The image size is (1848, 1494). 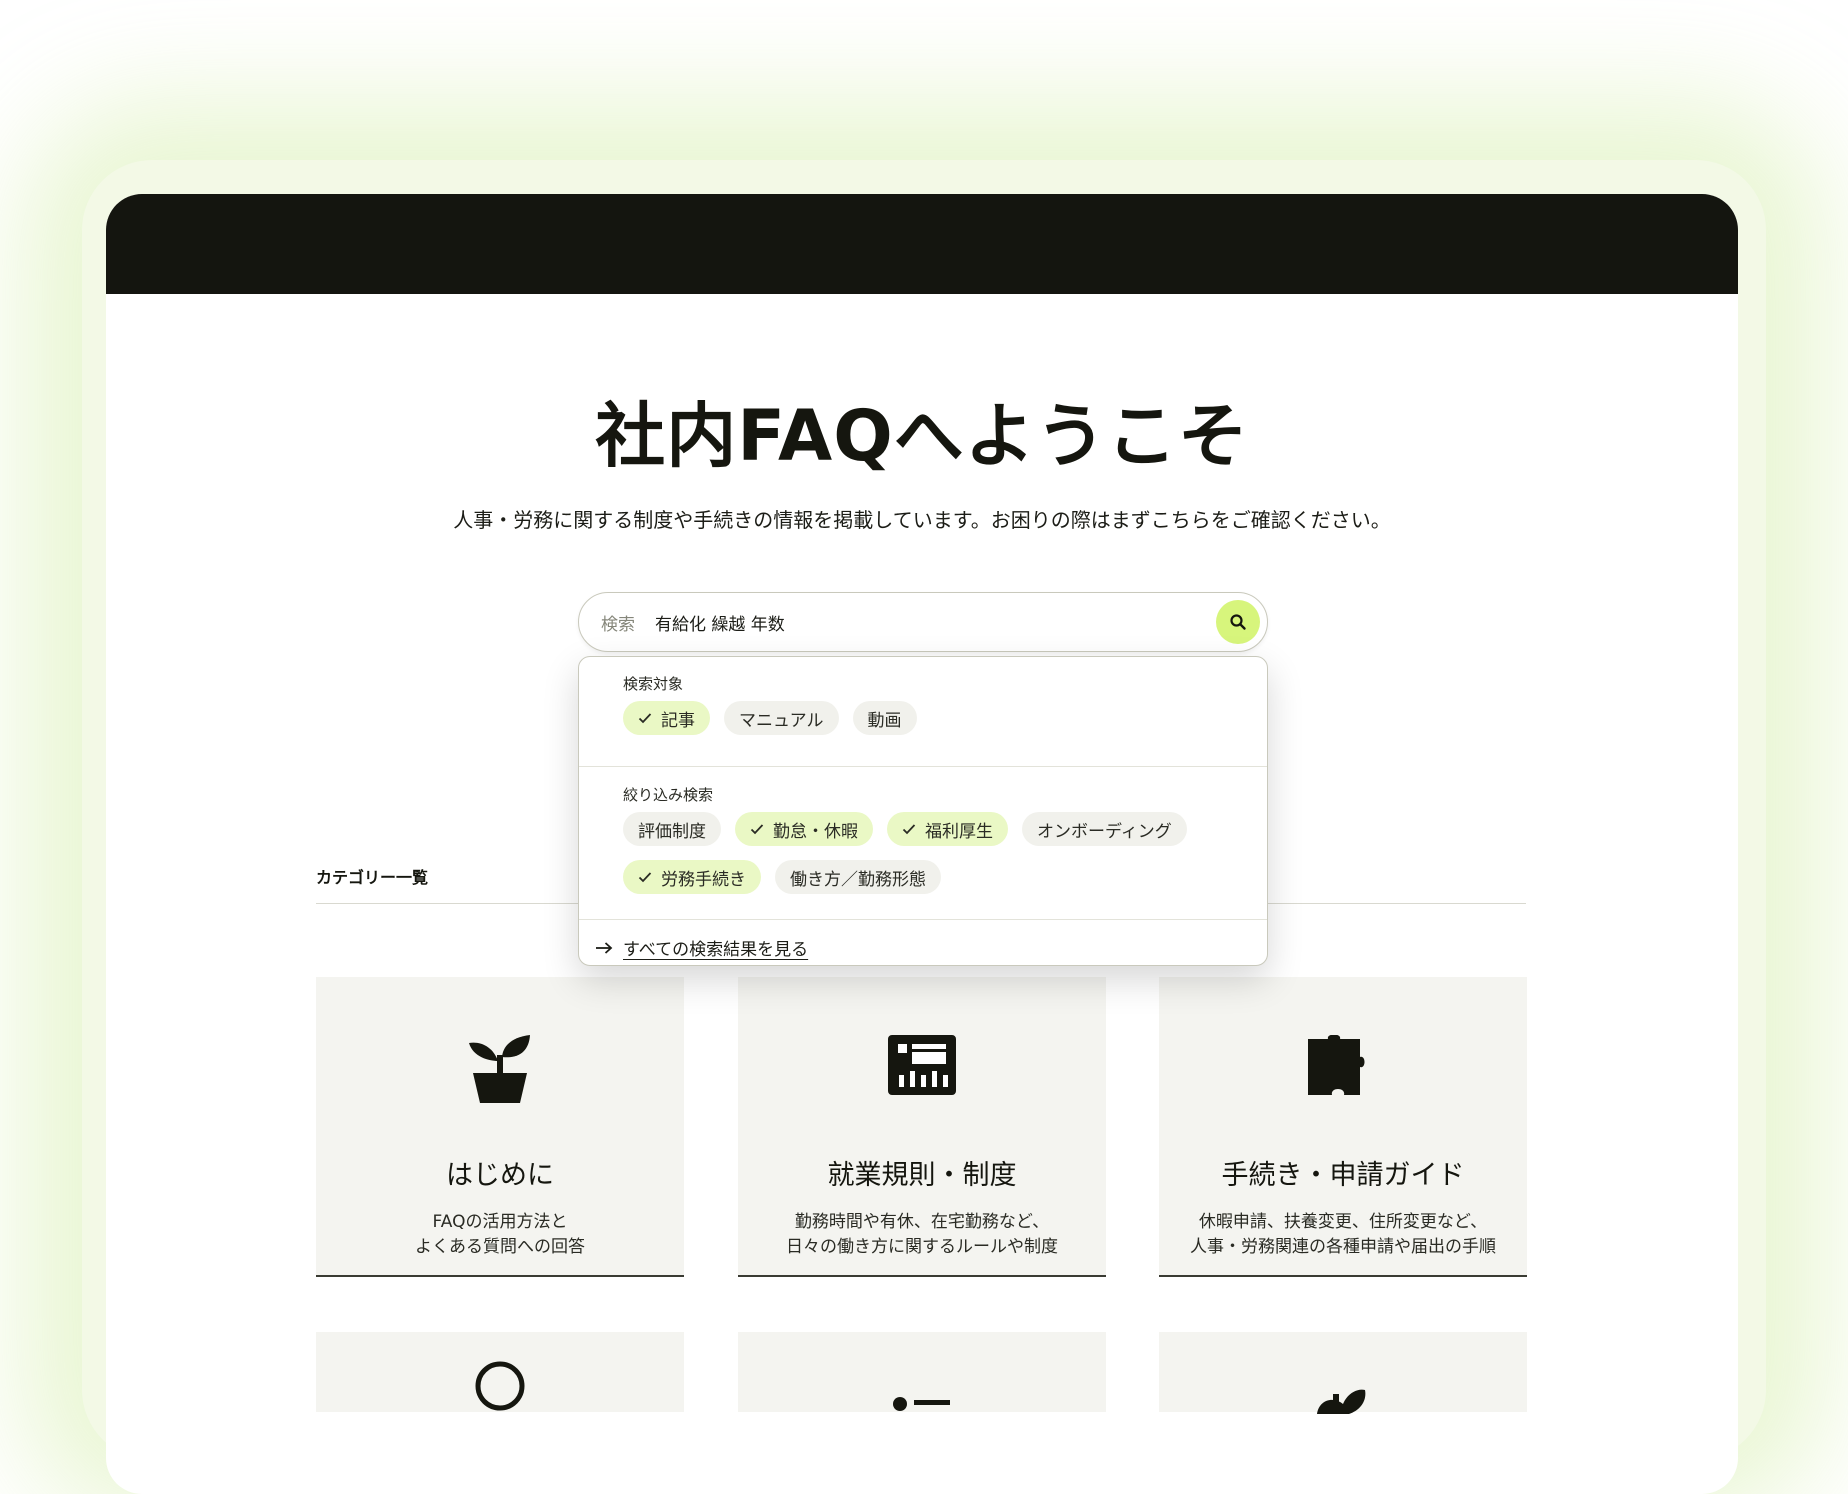 What do you see at coordinates (678, 720) in the screenshot?
I see `chip-label: 記事` at bounding box center [678, 720].